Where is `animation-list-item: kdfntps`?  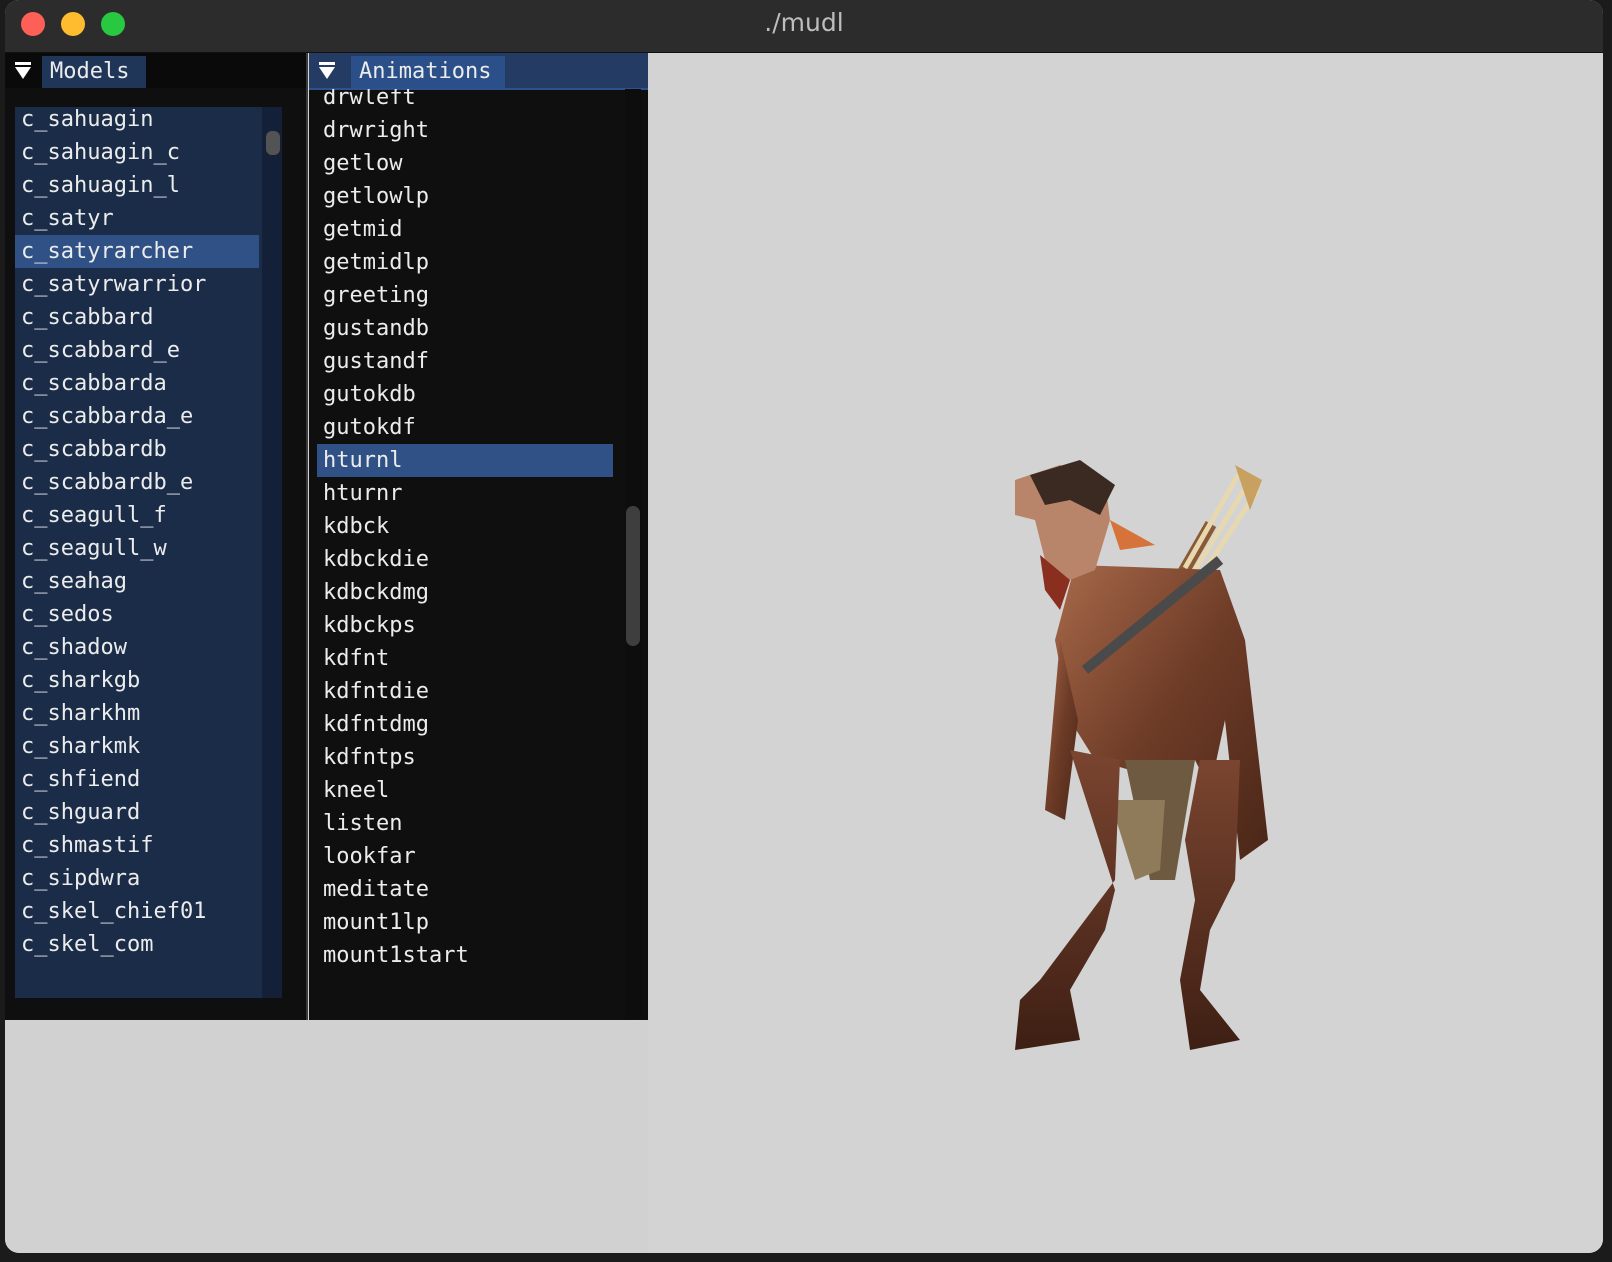
animation-list-item: kdfntps is located at coordinates (465, 757).